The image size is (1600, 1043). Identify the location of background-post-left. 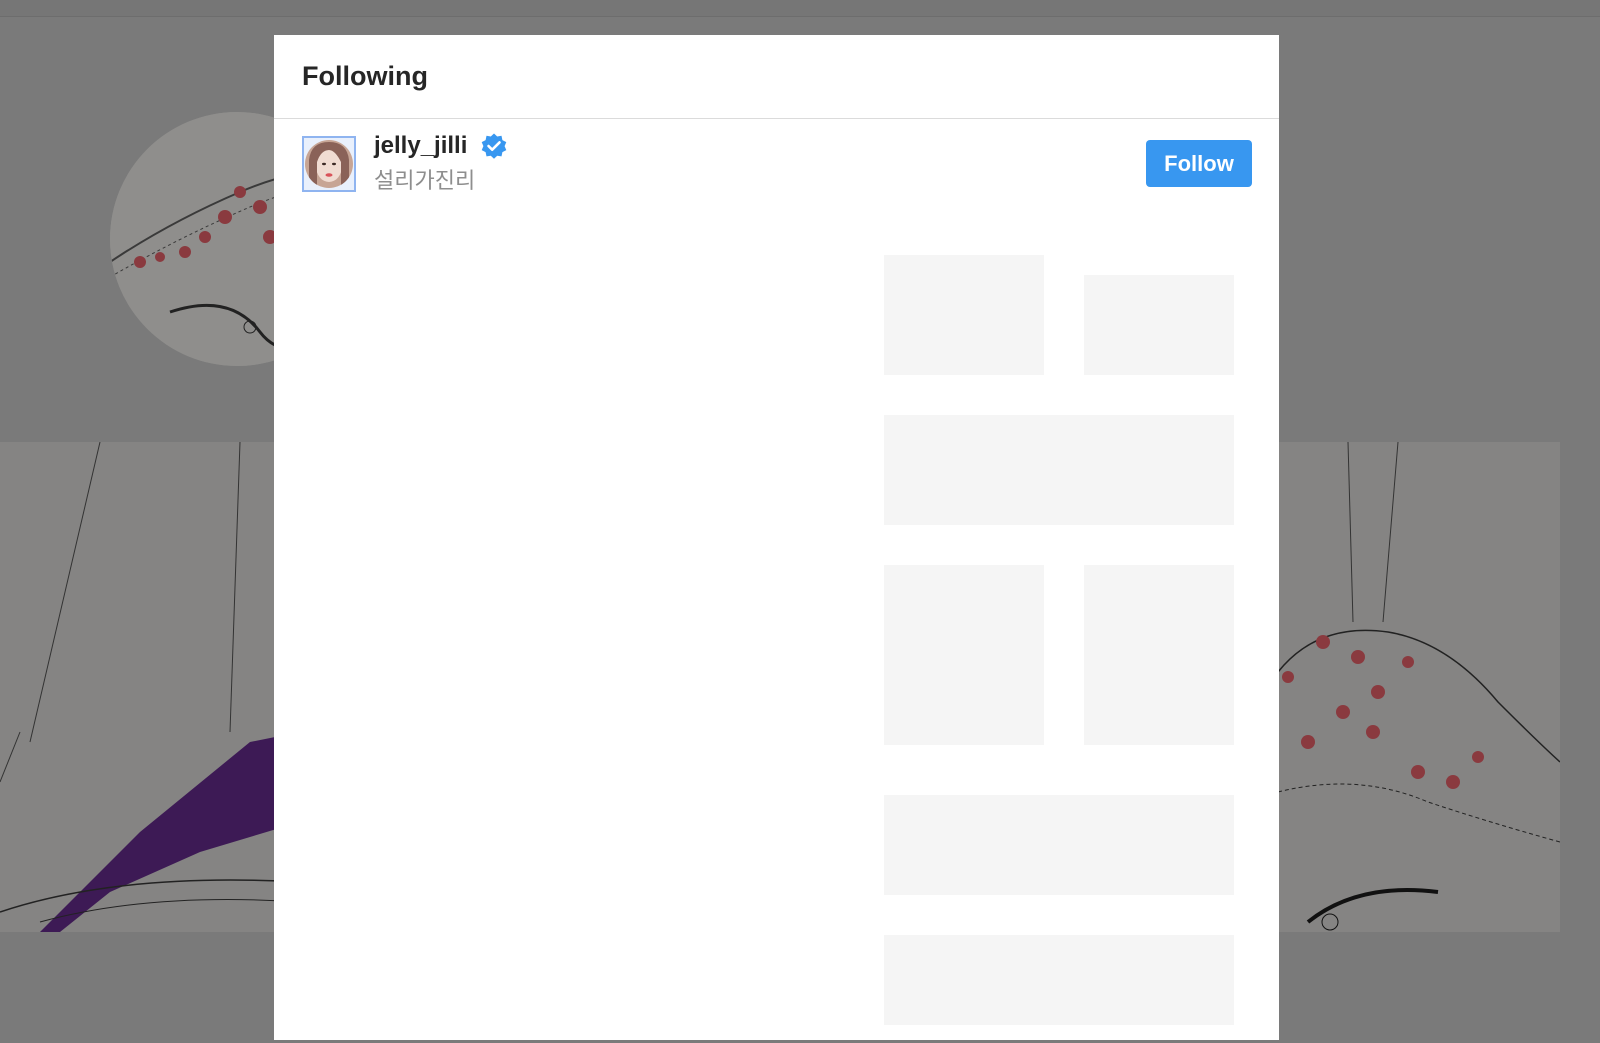
(150, 687).